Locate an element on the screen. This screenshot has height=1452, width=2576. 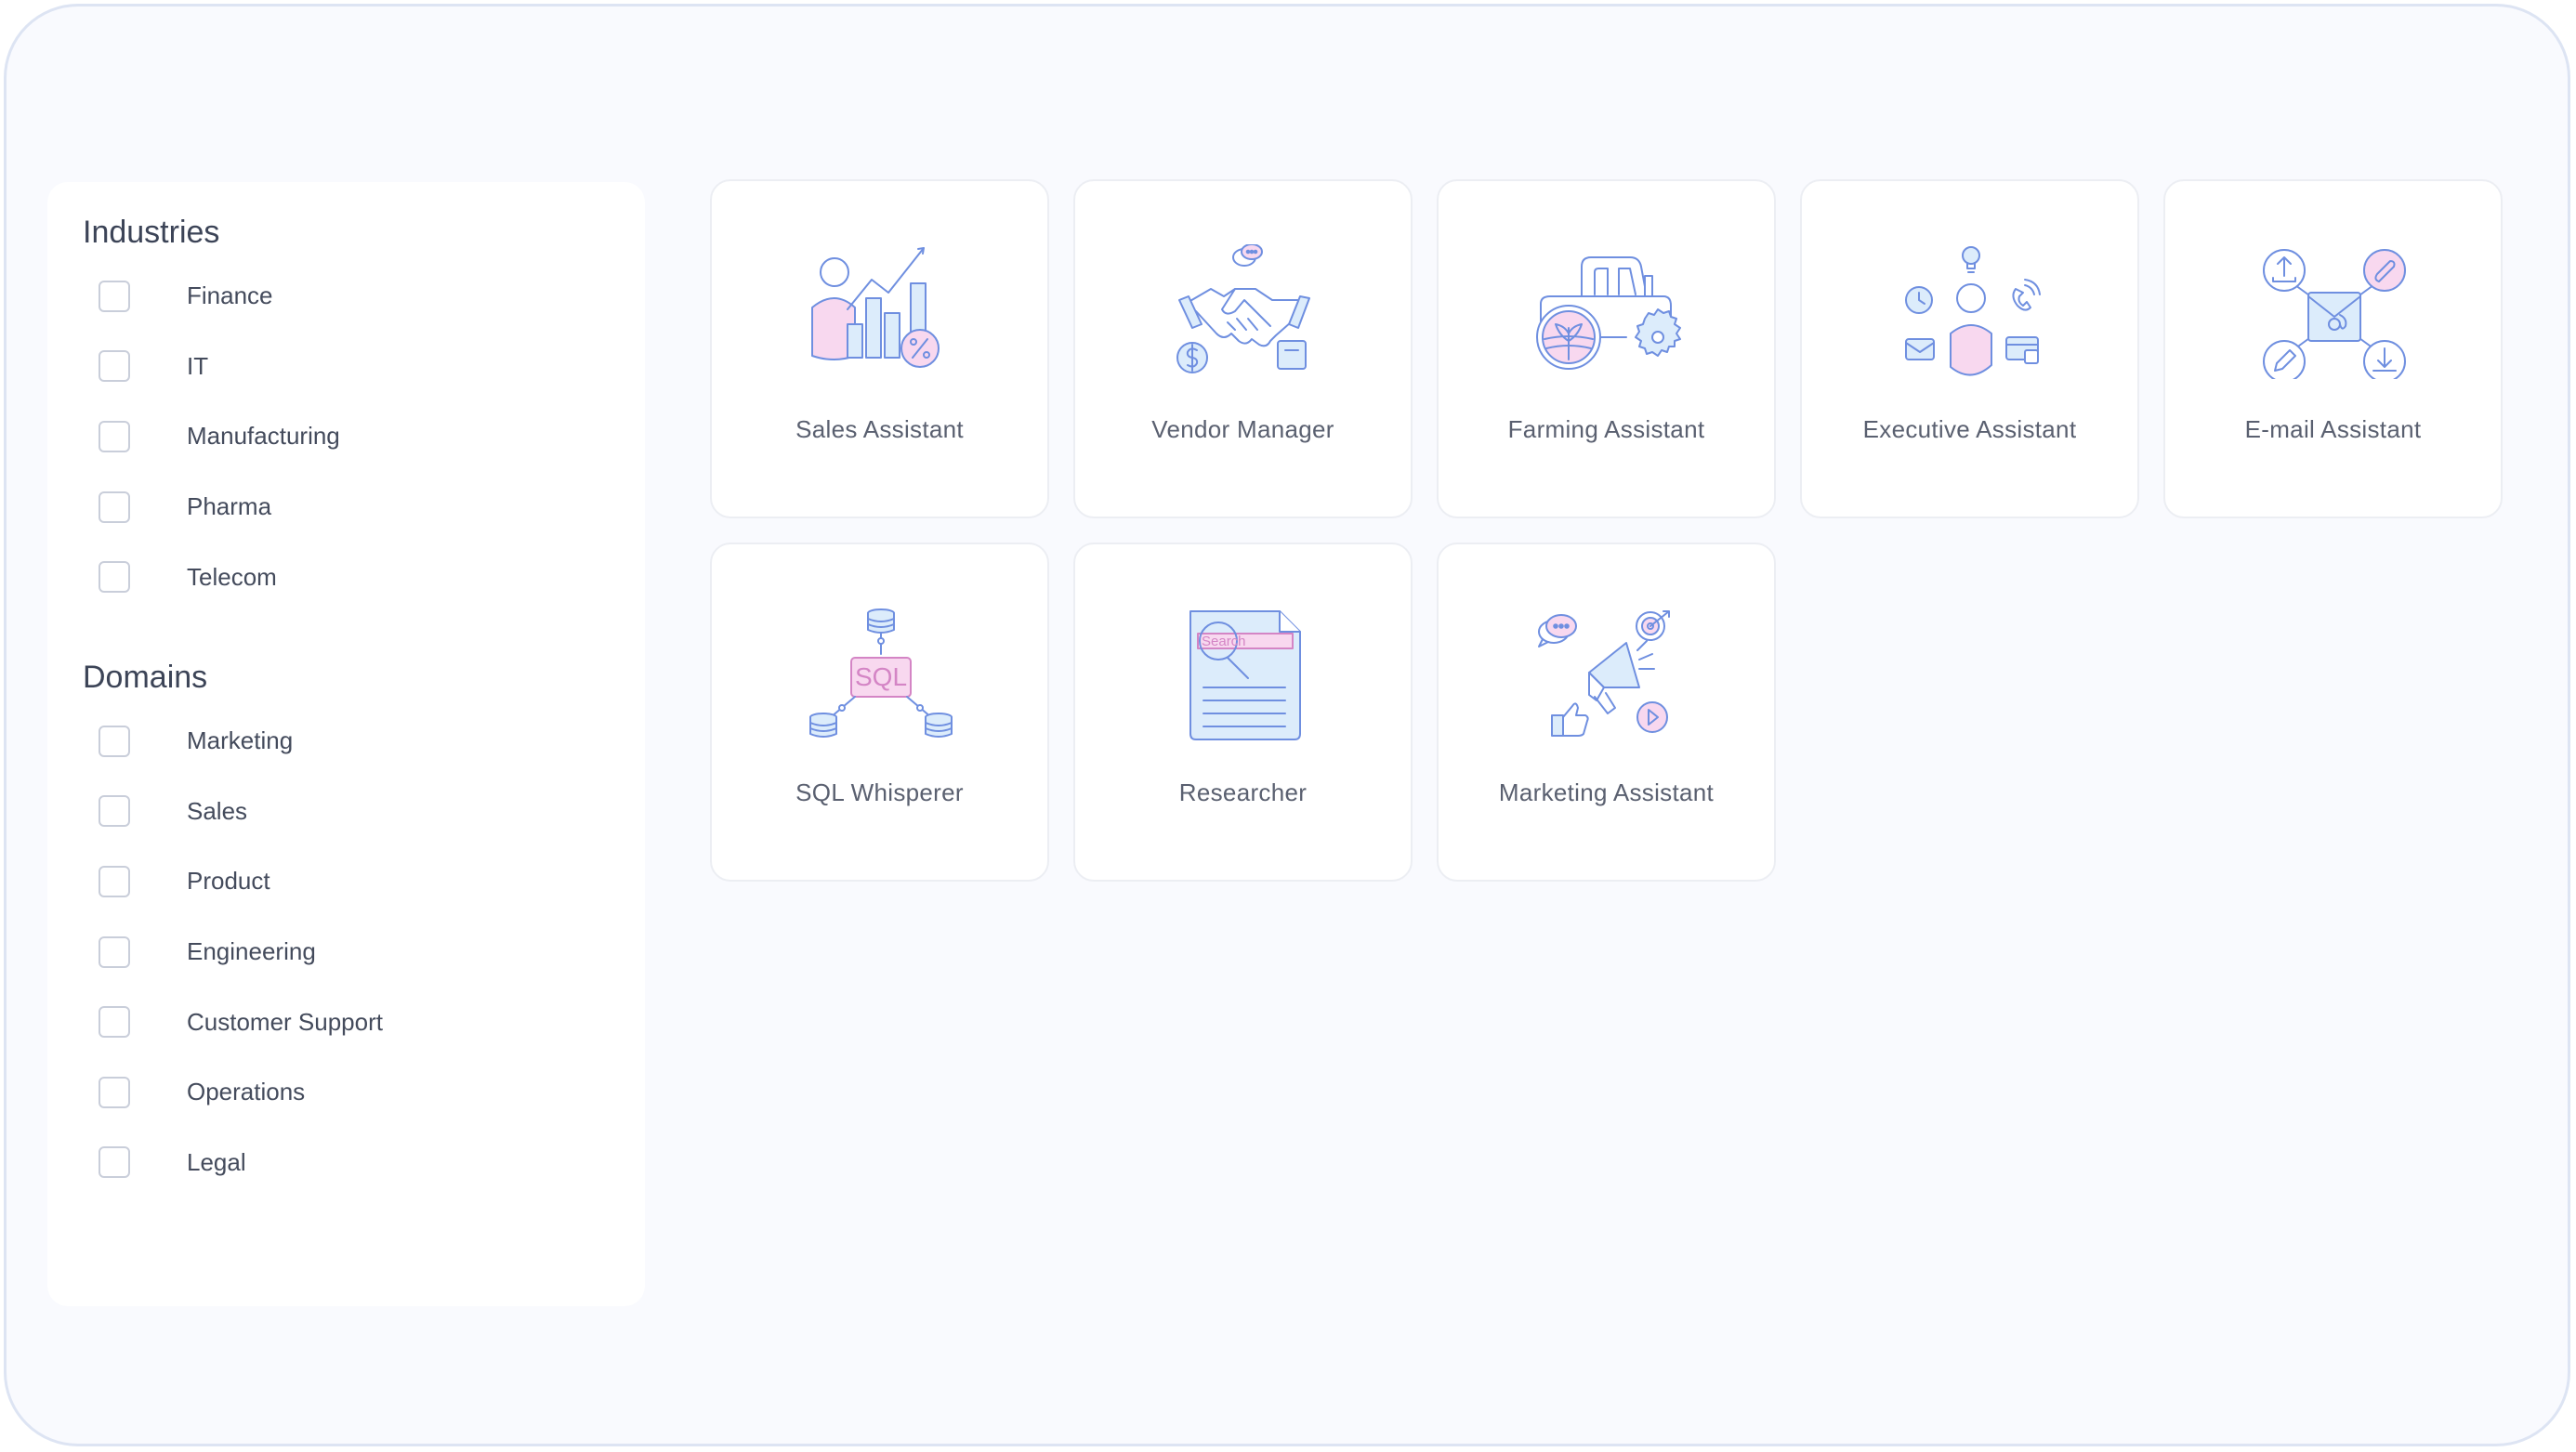
card-title: Executive Assistant is located at coordinates (1969, 429).